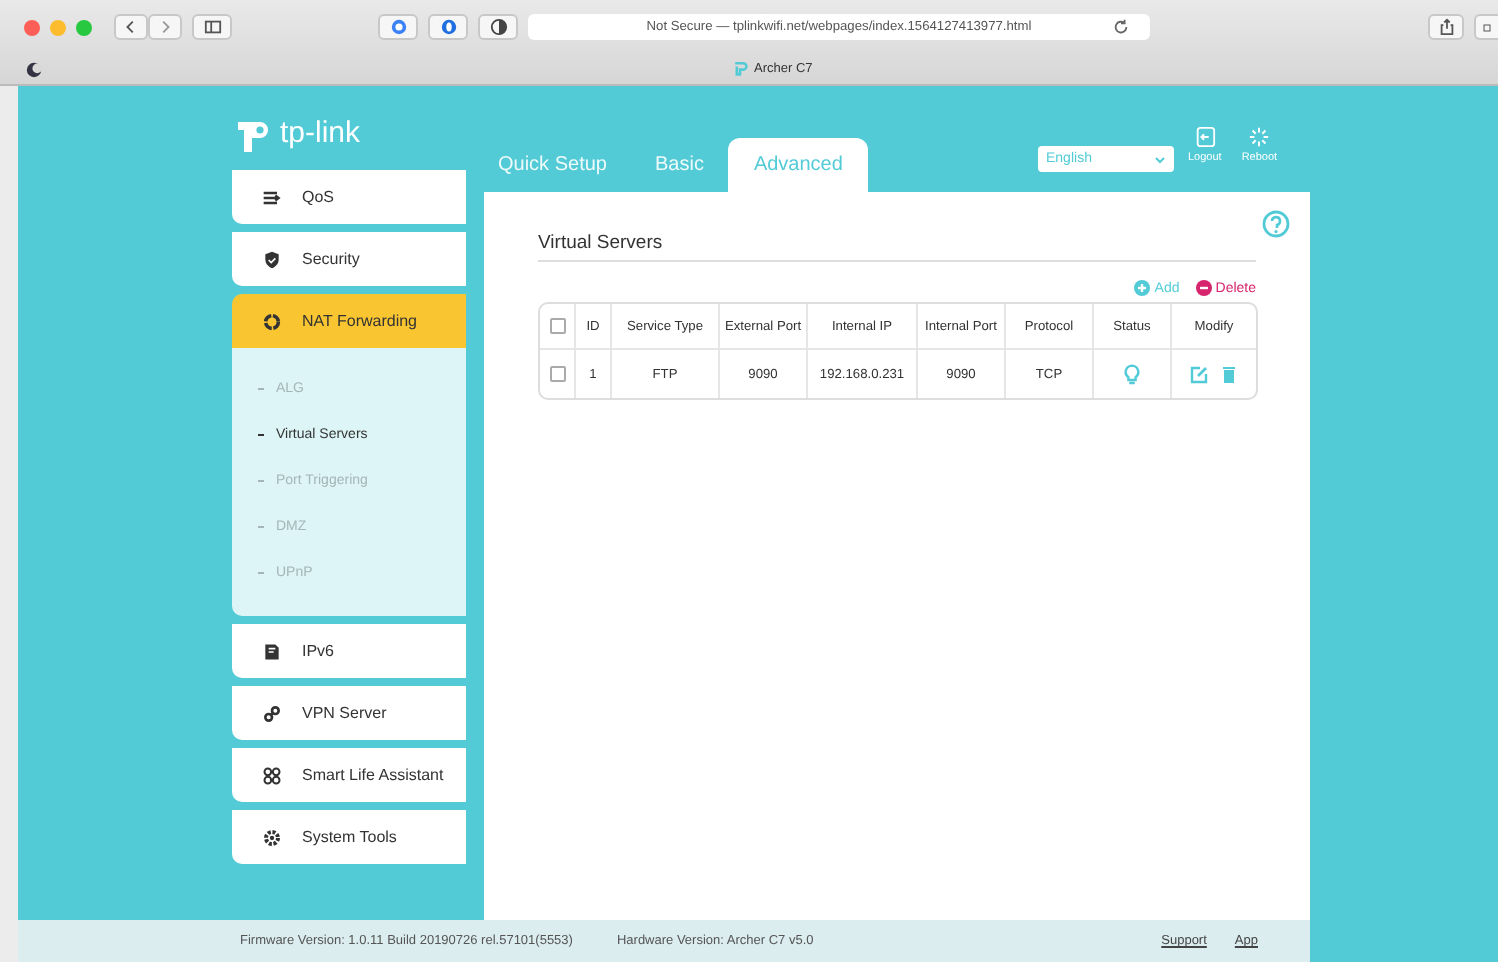  I want to click on row-checkbox, so click(557, 374).